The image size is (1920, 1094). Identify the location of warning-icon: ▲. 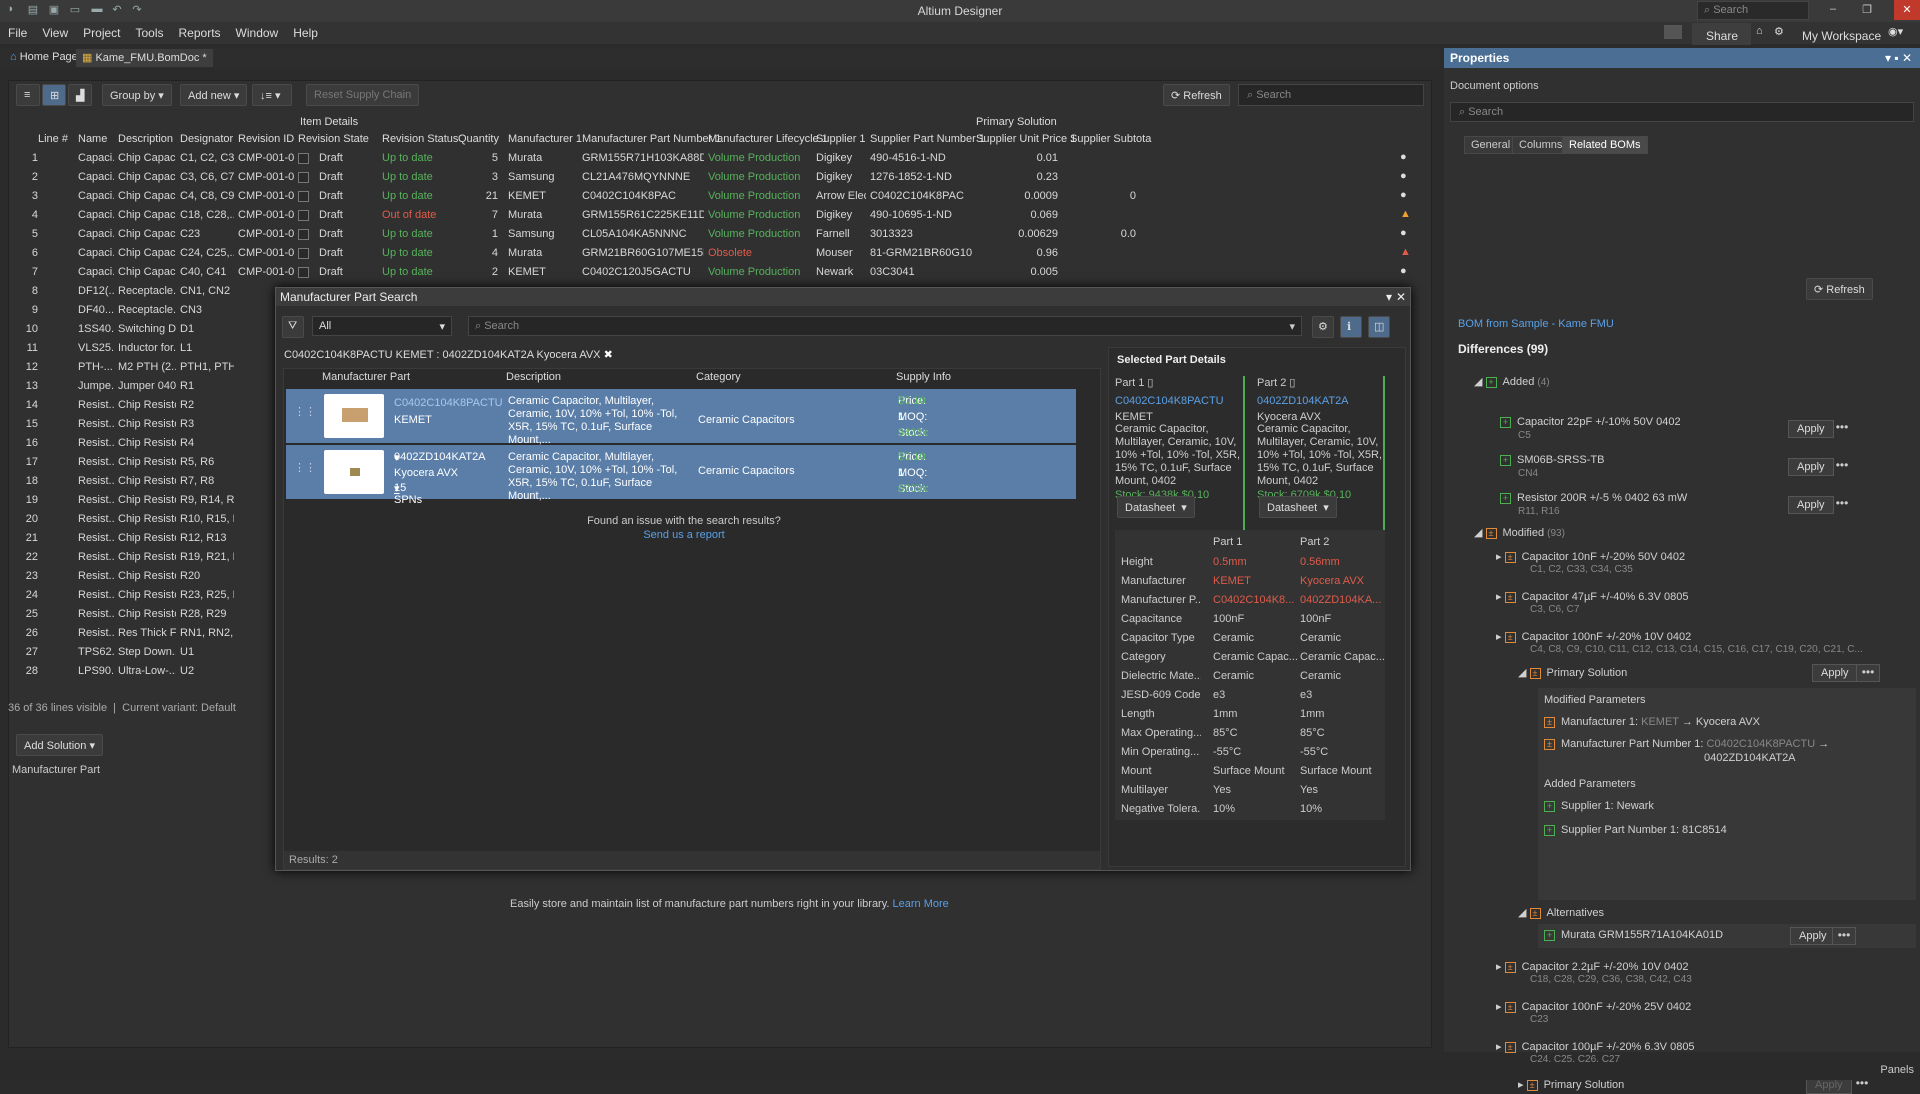
(1405, 214).